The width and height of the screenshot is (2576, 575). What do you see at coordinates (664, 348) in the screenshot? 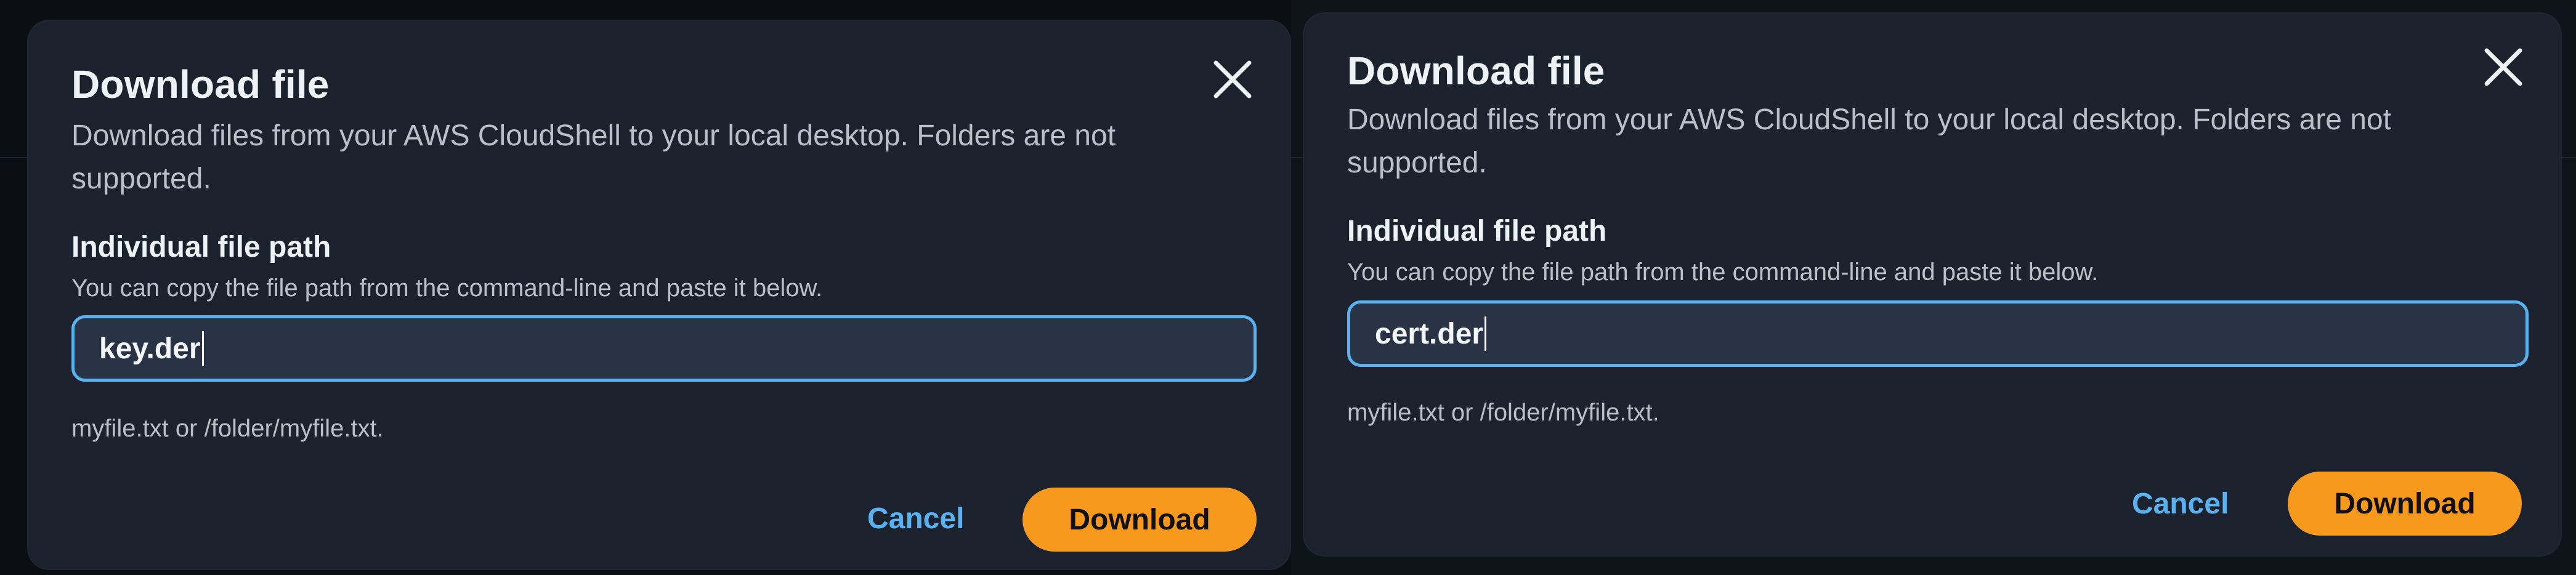
I see `file-path-input: key.der` at bounding box center [664, 348].